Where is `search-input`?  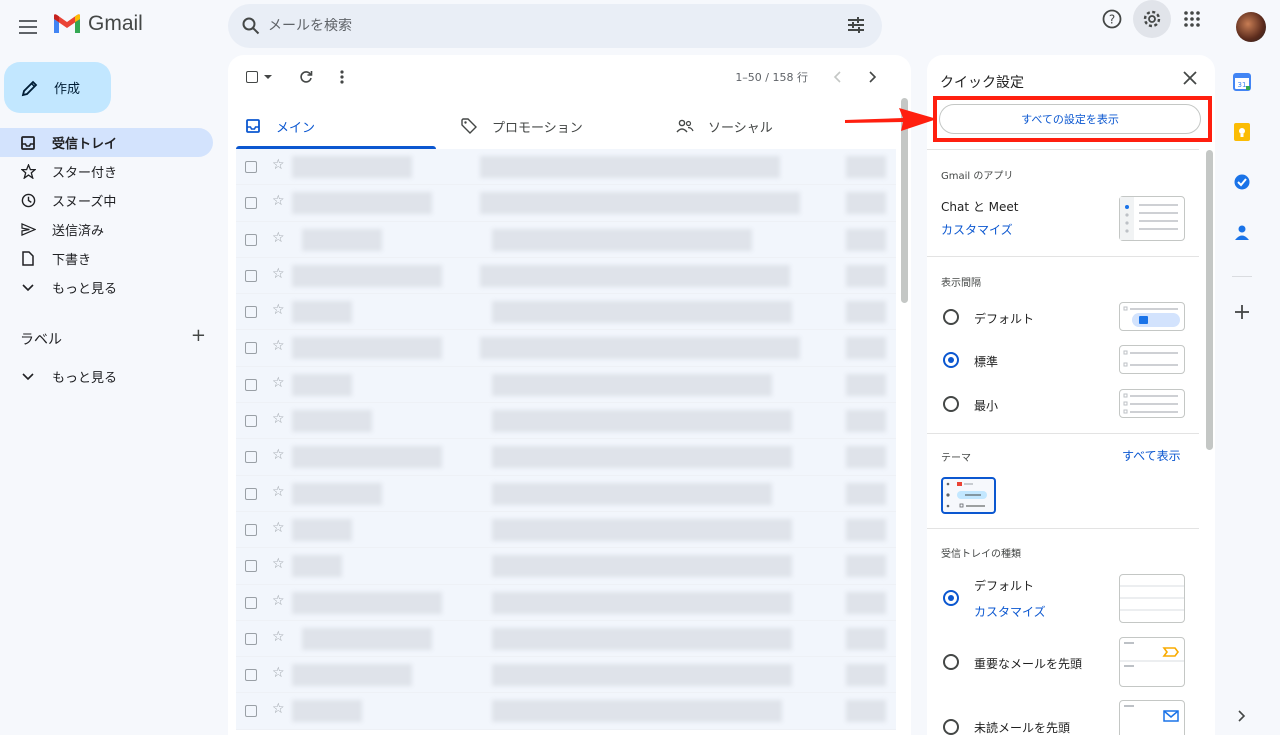 search-input is located at coordinates (548, 26).